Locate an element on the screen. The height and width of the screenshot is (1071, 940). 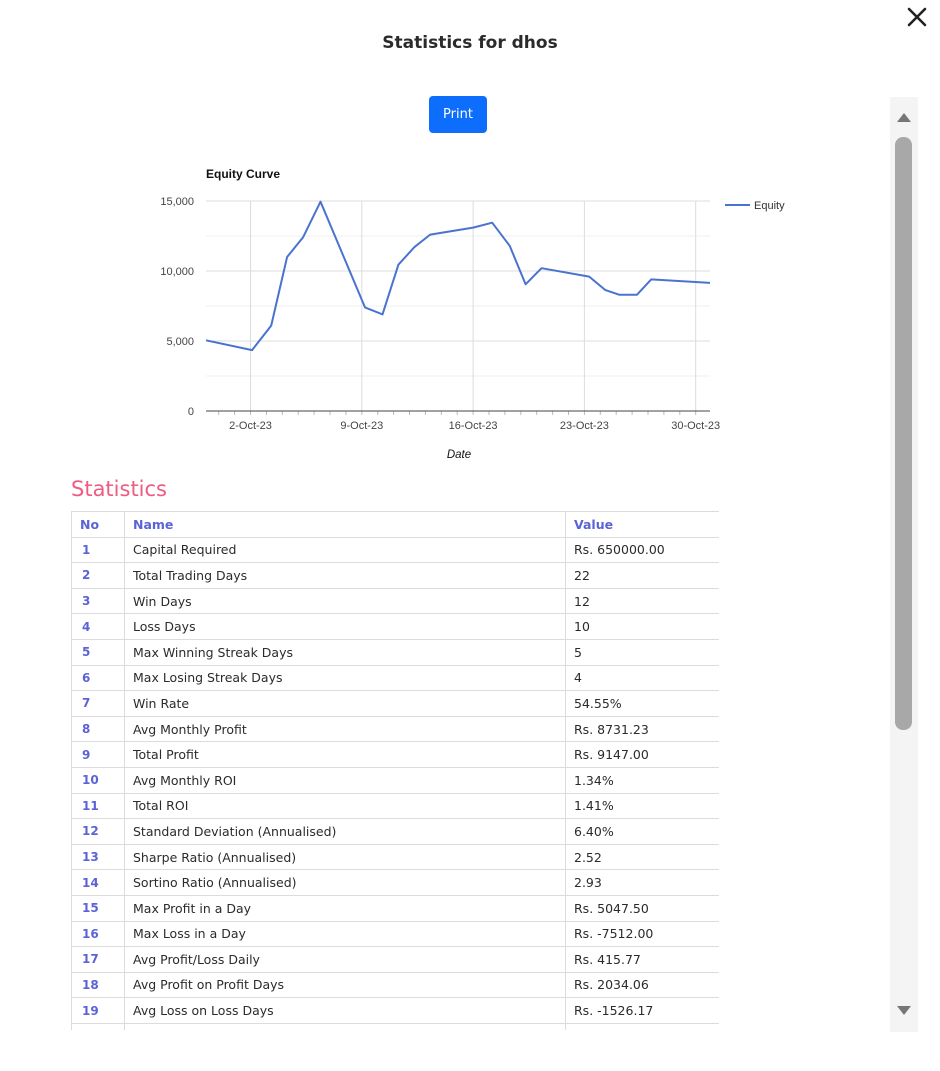
stat-name: Win Days is located at coordinates (345, 601).